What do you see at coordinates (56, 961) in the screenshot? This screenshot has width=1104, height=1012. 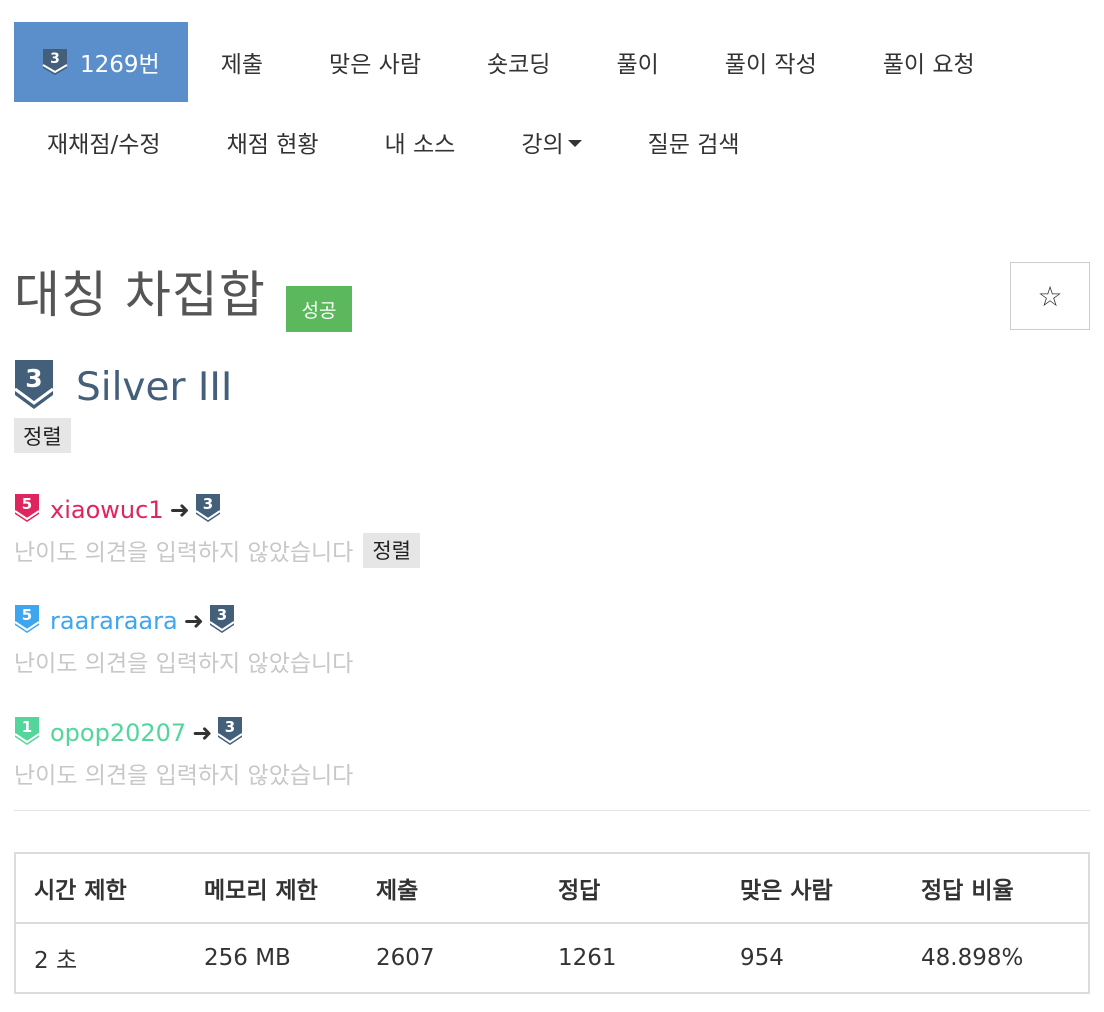 I see `cell-time-limit: 2 초` at bounding box center [56, 961].